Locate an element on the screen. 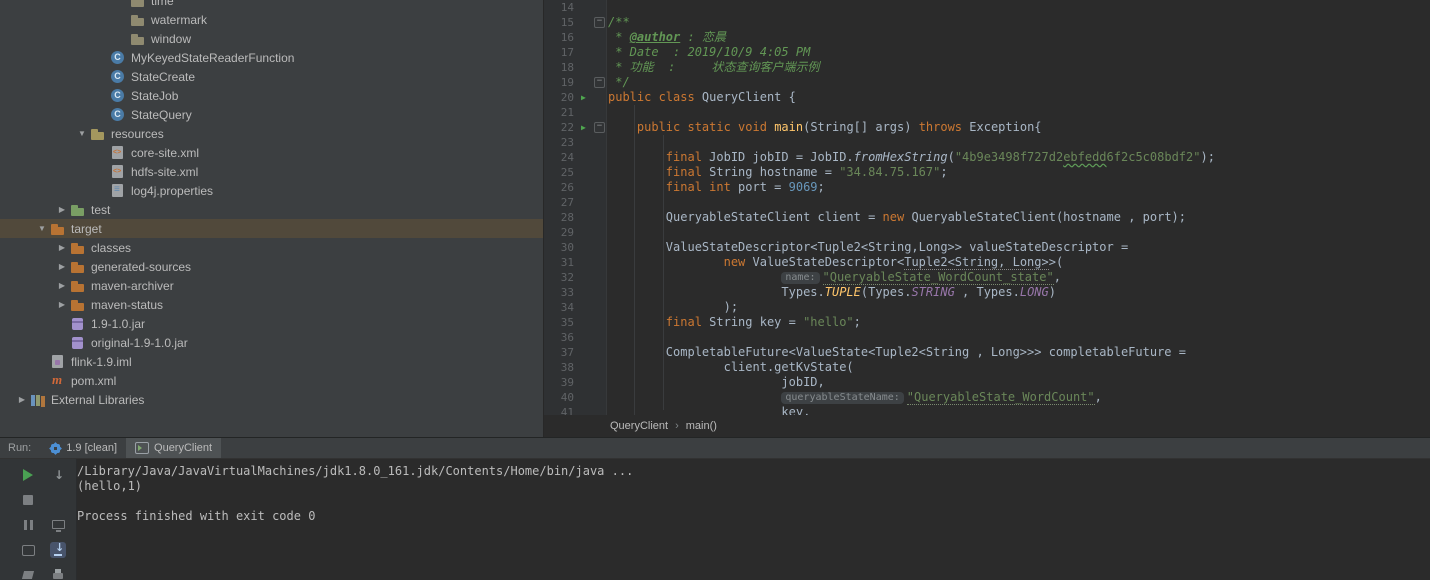 This screenshot has width=1430, height=580. tree-item-label: MyKeyedStateReaderFunction is located at coordinates (213, 57).